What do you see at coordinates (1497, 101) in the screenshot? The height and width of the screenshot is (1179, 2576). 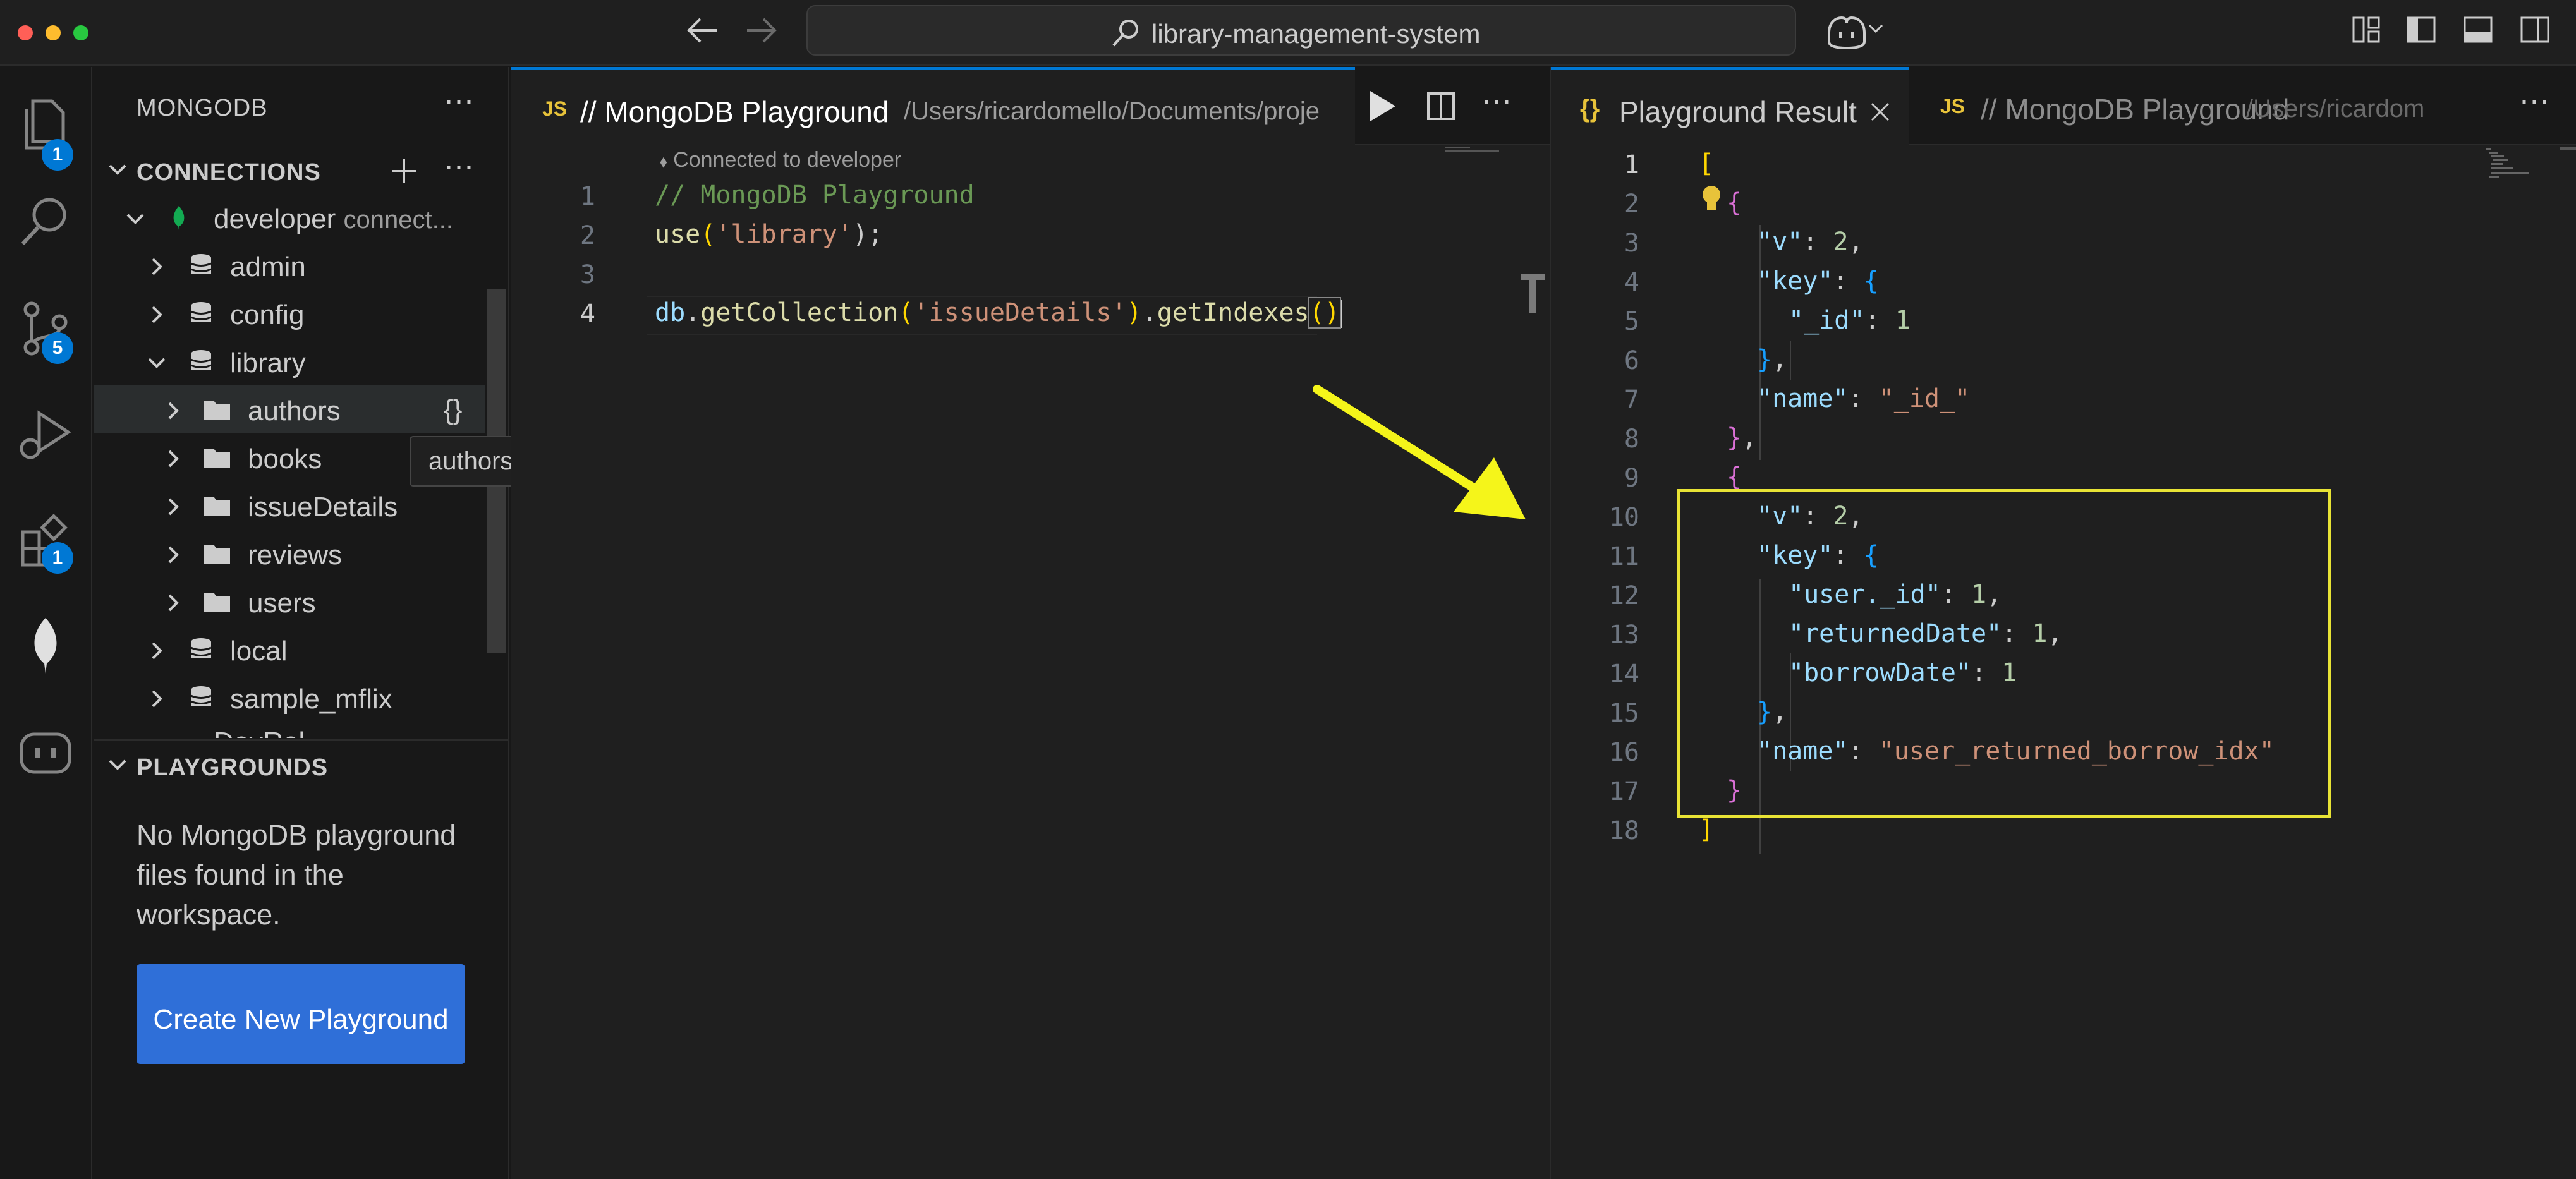 I see `editor-more-actions-icon: ⋯` at bounding box center [1497, 101].